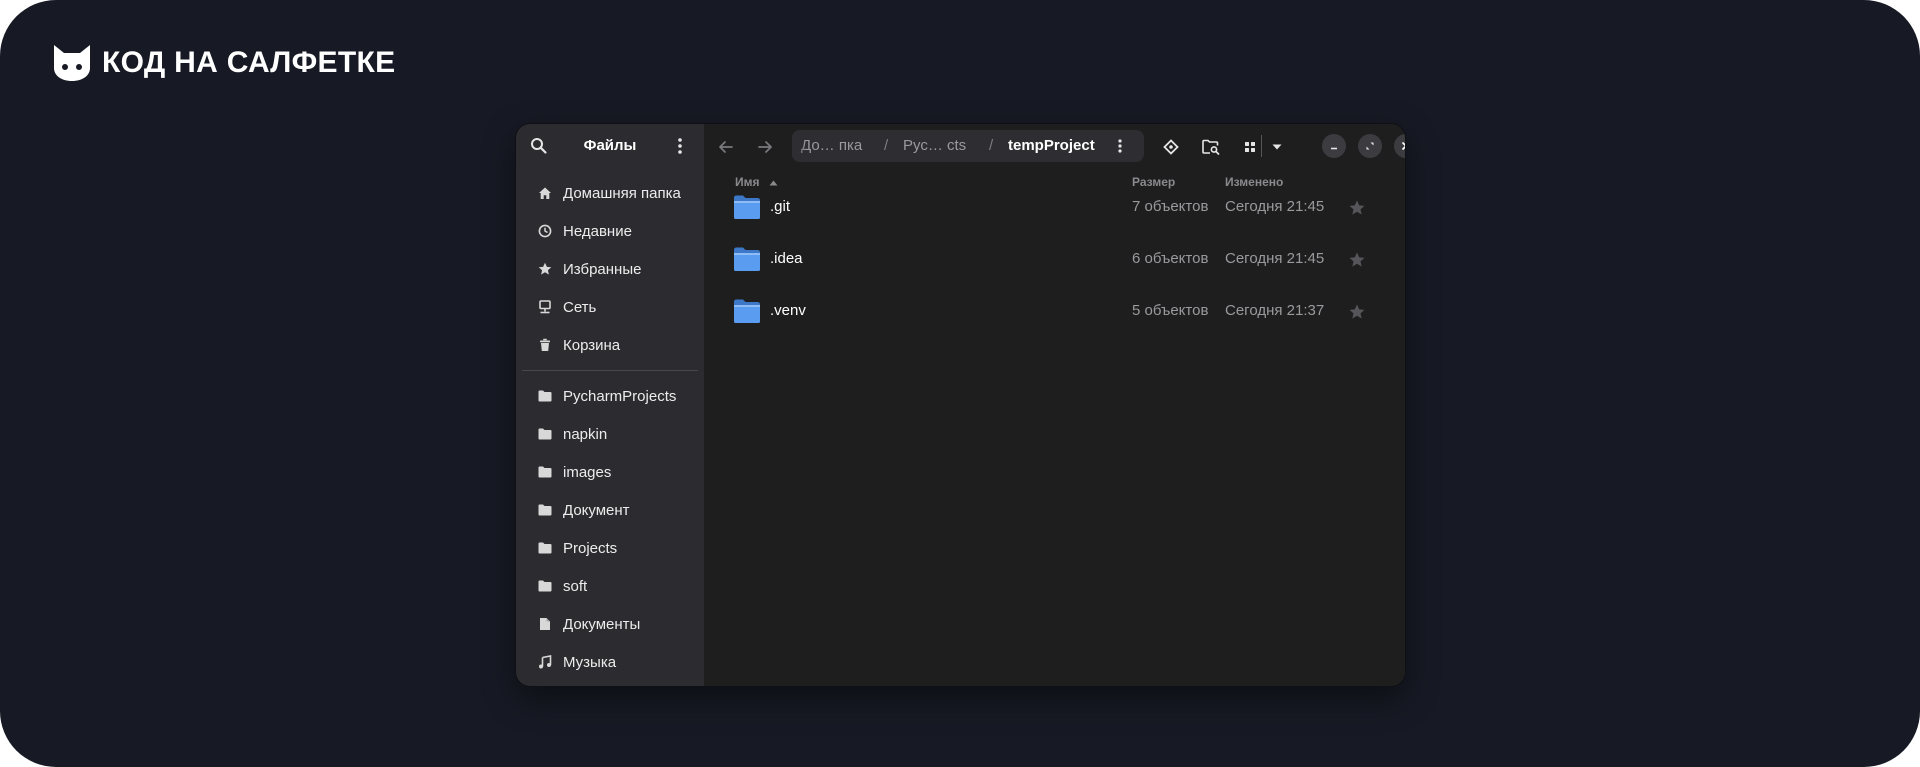  What do you see at coordinates (780, 206) in the screenshot?
I see `file-name: .git` at bounding box center [780, 206].